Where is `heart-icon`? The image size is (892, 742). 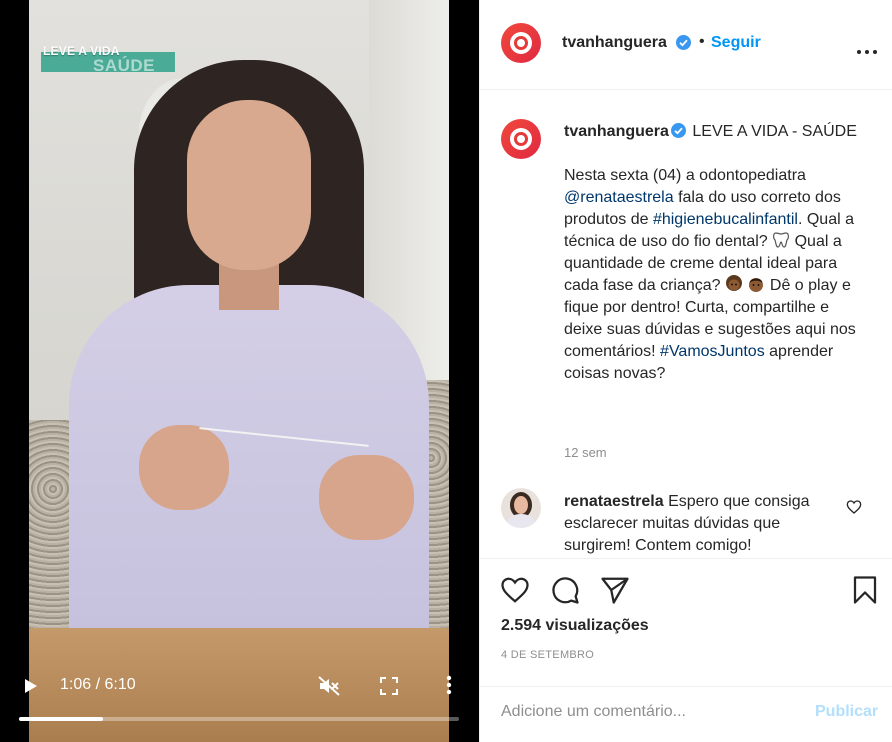 heart-icon is located at coordinates (515, 590).